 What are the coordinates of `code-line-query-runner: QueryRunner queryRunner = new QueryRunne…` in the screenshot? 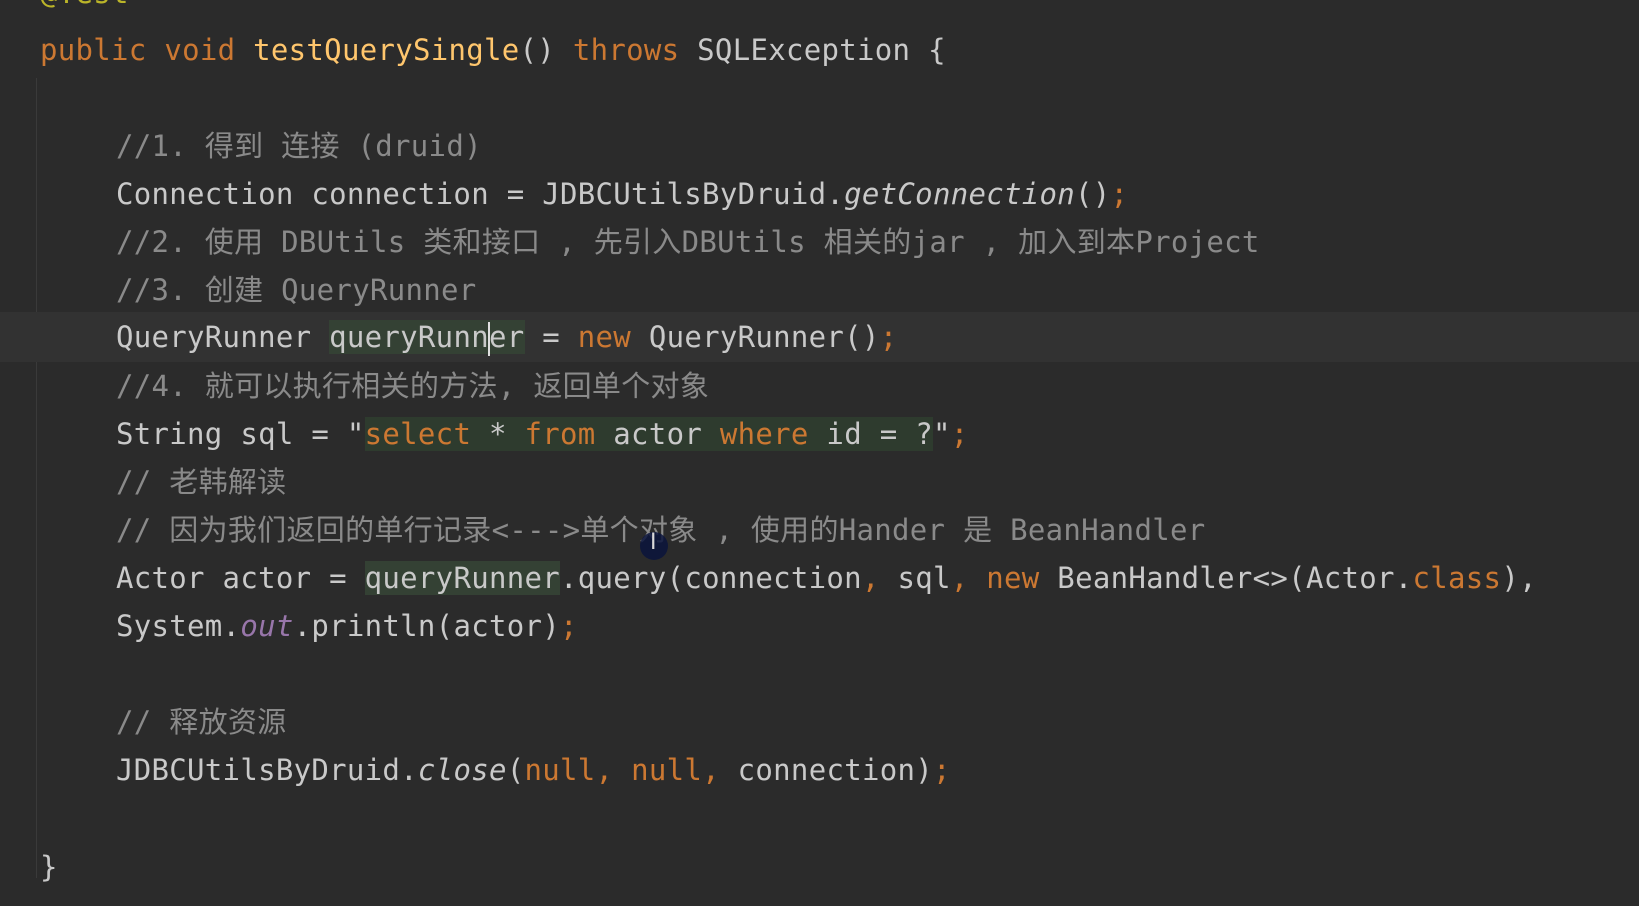 It's located at (819, 337).